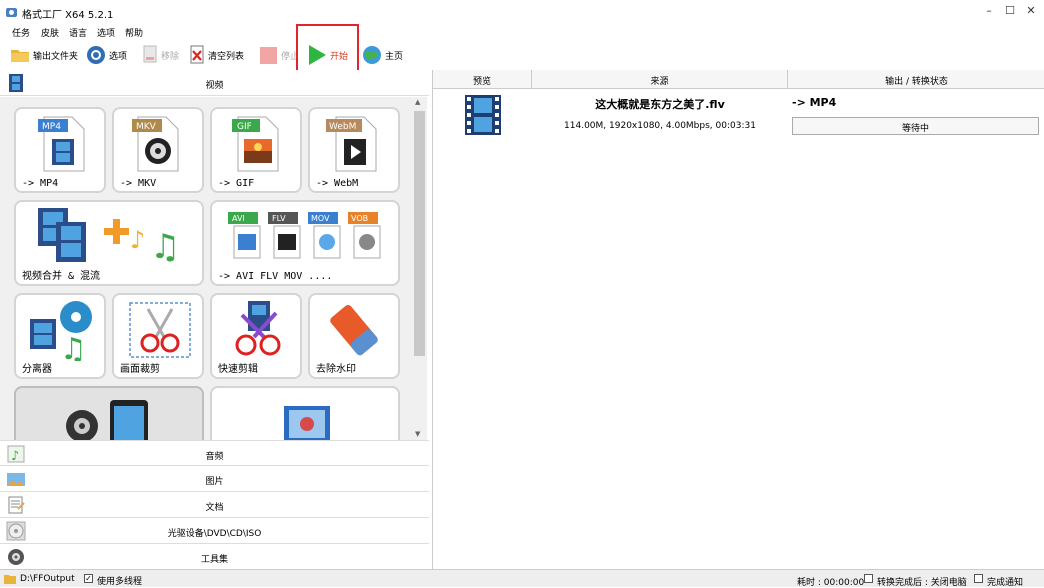 This screenshot has height=588, width=1044. Describe the element at coordinates (134, 32) in the screenshot. I see `menu-help: 帮助` at that location.